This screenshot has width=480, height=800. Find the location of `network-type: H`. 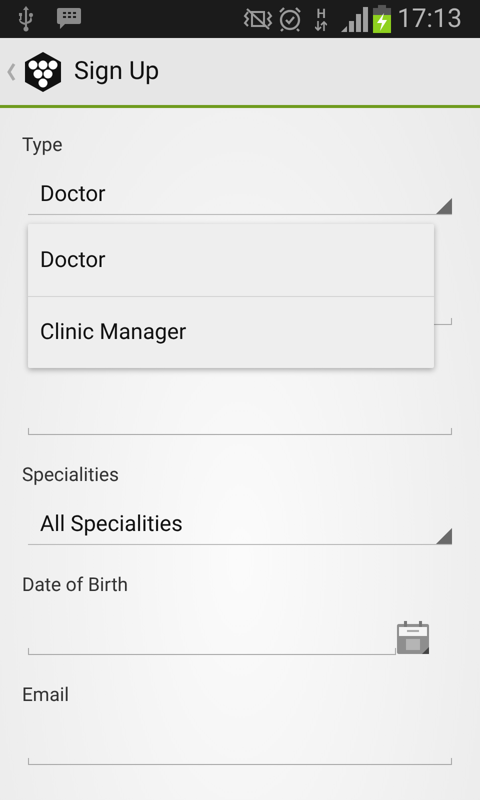

network-type: H is located at coordinates (321, 14).